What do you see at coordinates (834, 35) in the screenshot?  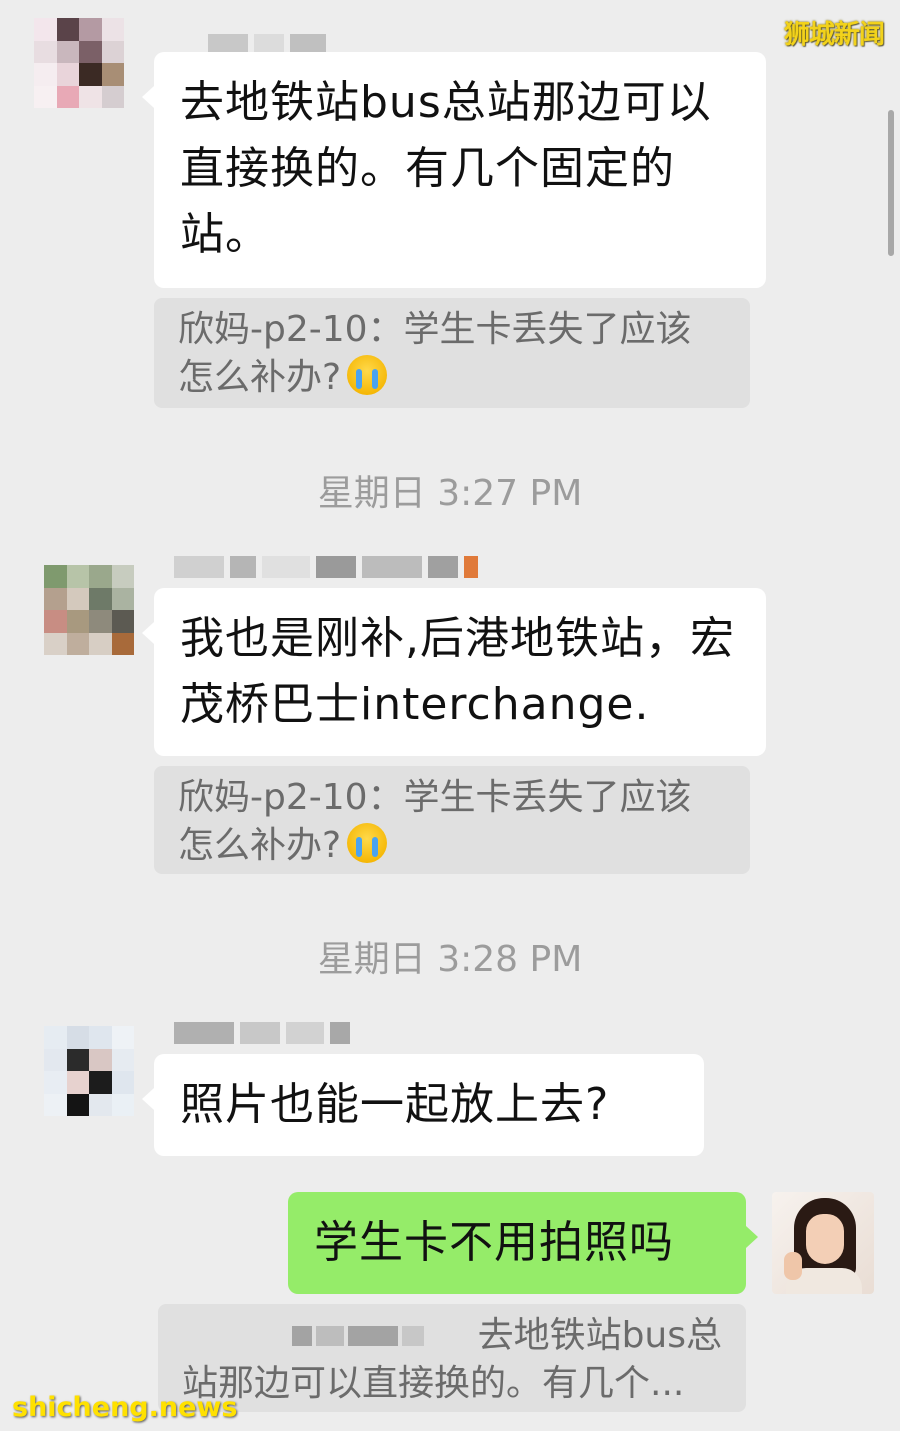 I see `watermark-logo: 狮城新闻` at bounding box center [834, 35].